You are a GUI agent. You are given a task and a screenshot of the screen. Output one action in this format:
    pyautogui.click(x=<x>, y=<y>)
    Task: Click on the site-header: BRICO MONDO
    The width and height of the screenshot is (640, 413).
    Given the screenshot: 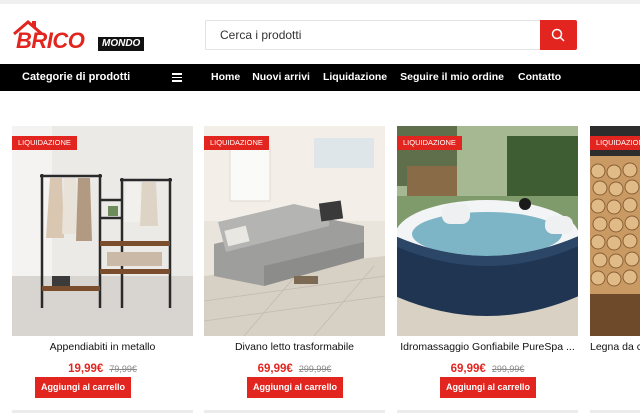 What is the action you would take?
    pyautogui.click(x=320, y=34)
    